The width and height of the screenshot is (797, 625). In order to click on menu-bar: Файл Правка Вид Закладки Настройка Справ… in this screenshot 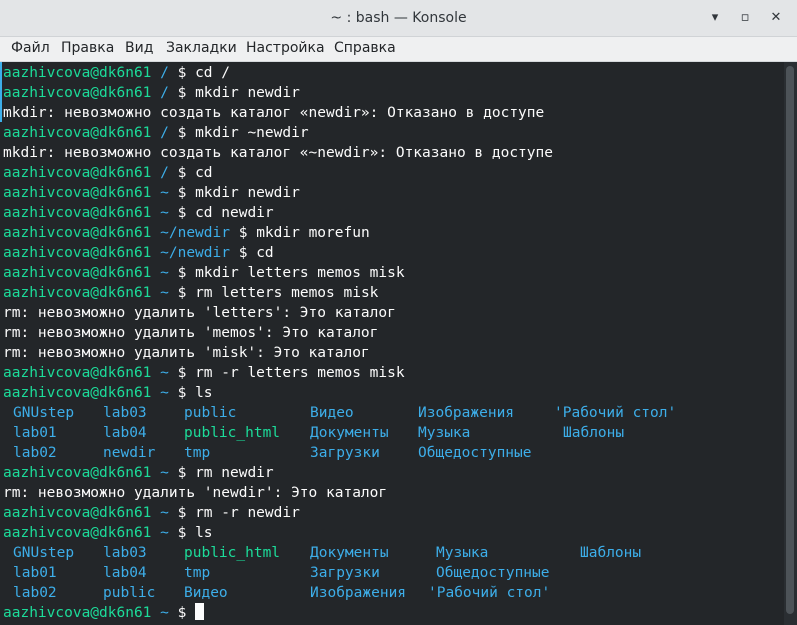, I will do `click(398, 49)`.